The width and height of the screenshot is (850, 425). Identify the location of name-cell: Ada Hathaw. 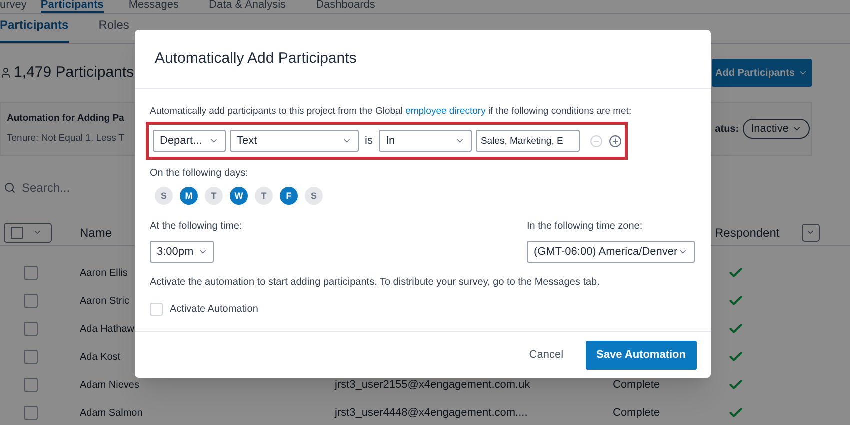
(107, 329).